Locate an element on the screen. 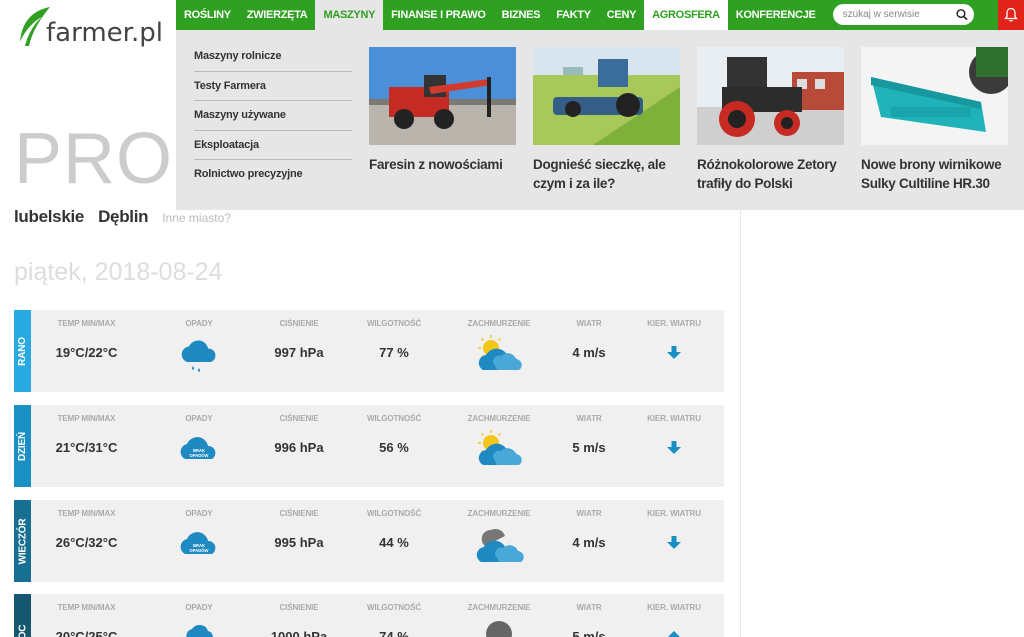 The image size is (1024, 637). column-humidity: WILGOTNOŚĆ 44 % is located at coordinates (394, 541).